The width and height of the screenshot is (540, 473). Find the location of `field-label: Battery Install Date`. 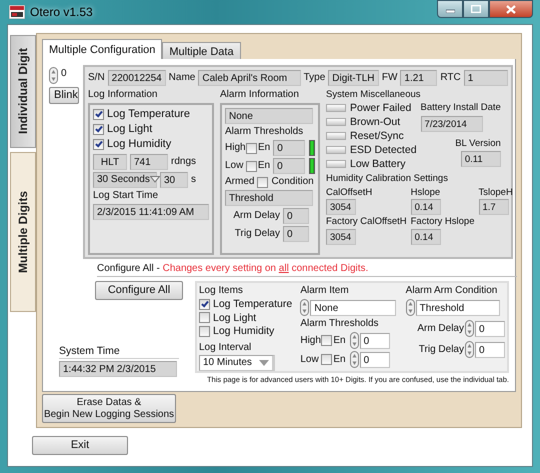

field-label: Battery Install Date is located at coordinates (460, 108).